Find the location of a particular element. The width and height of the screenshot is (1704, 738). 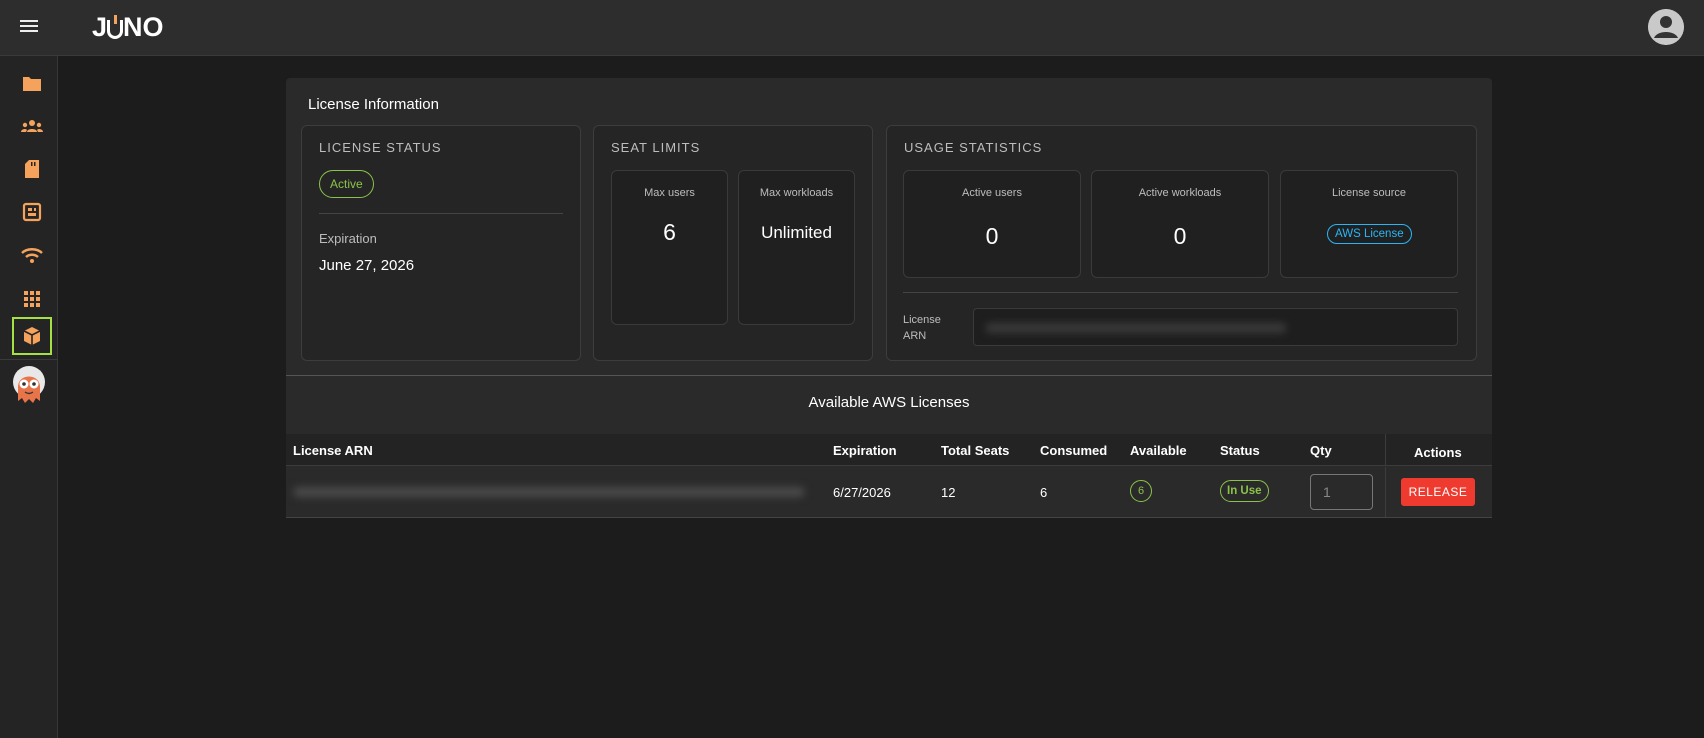

stat-label: Max users is located at coordinates (669, 193).